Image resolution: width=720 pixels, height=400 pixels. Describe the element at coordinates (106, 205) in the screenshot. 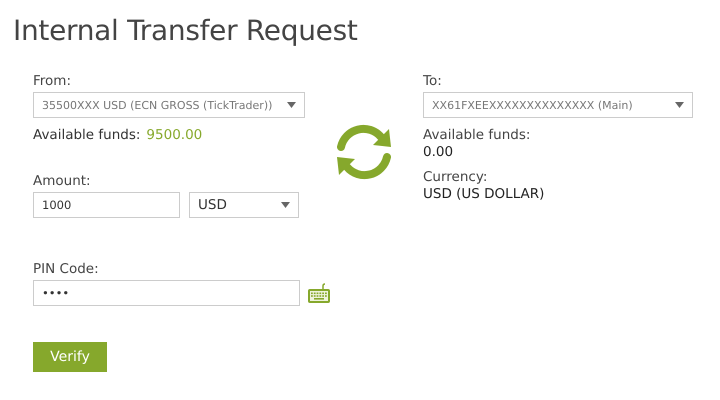

I see `amount-field: 1000` at that location.